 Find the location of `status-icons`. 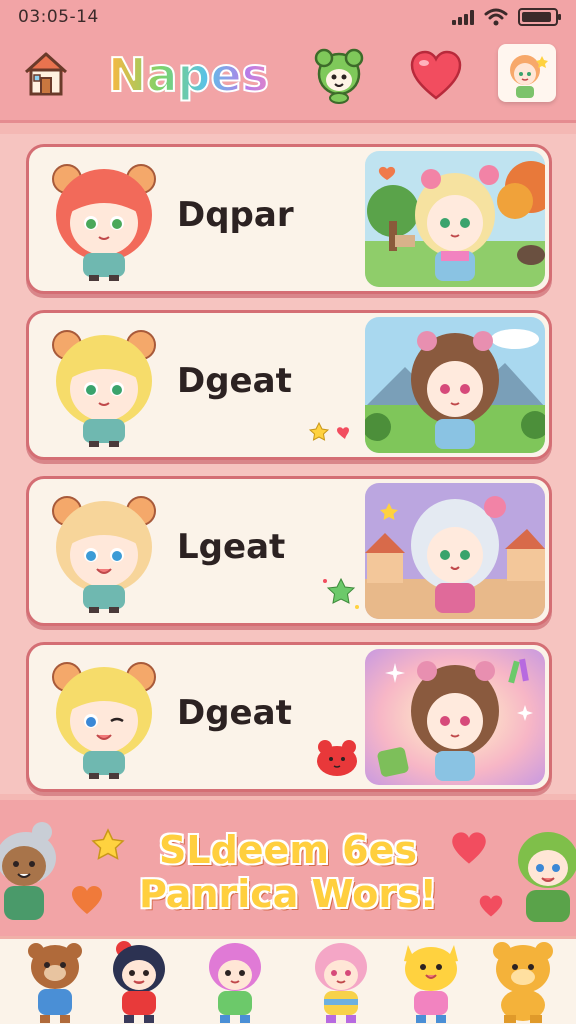

status-icons is located at coordinates (506, 17).